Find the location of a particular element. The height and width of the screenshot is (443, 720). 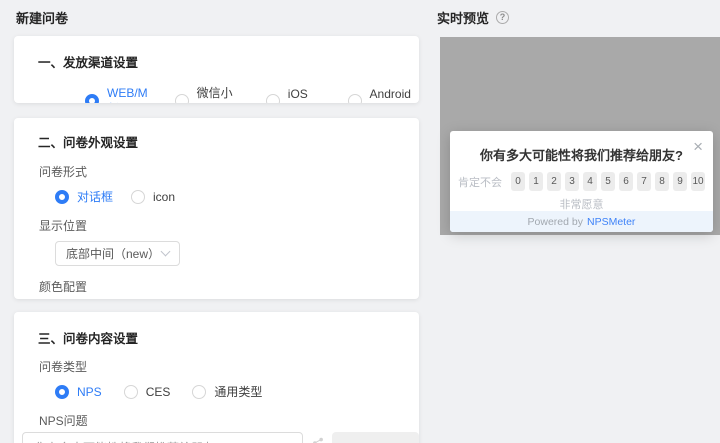

radio-label: iOS SDK is located at coordinates (300, 95).